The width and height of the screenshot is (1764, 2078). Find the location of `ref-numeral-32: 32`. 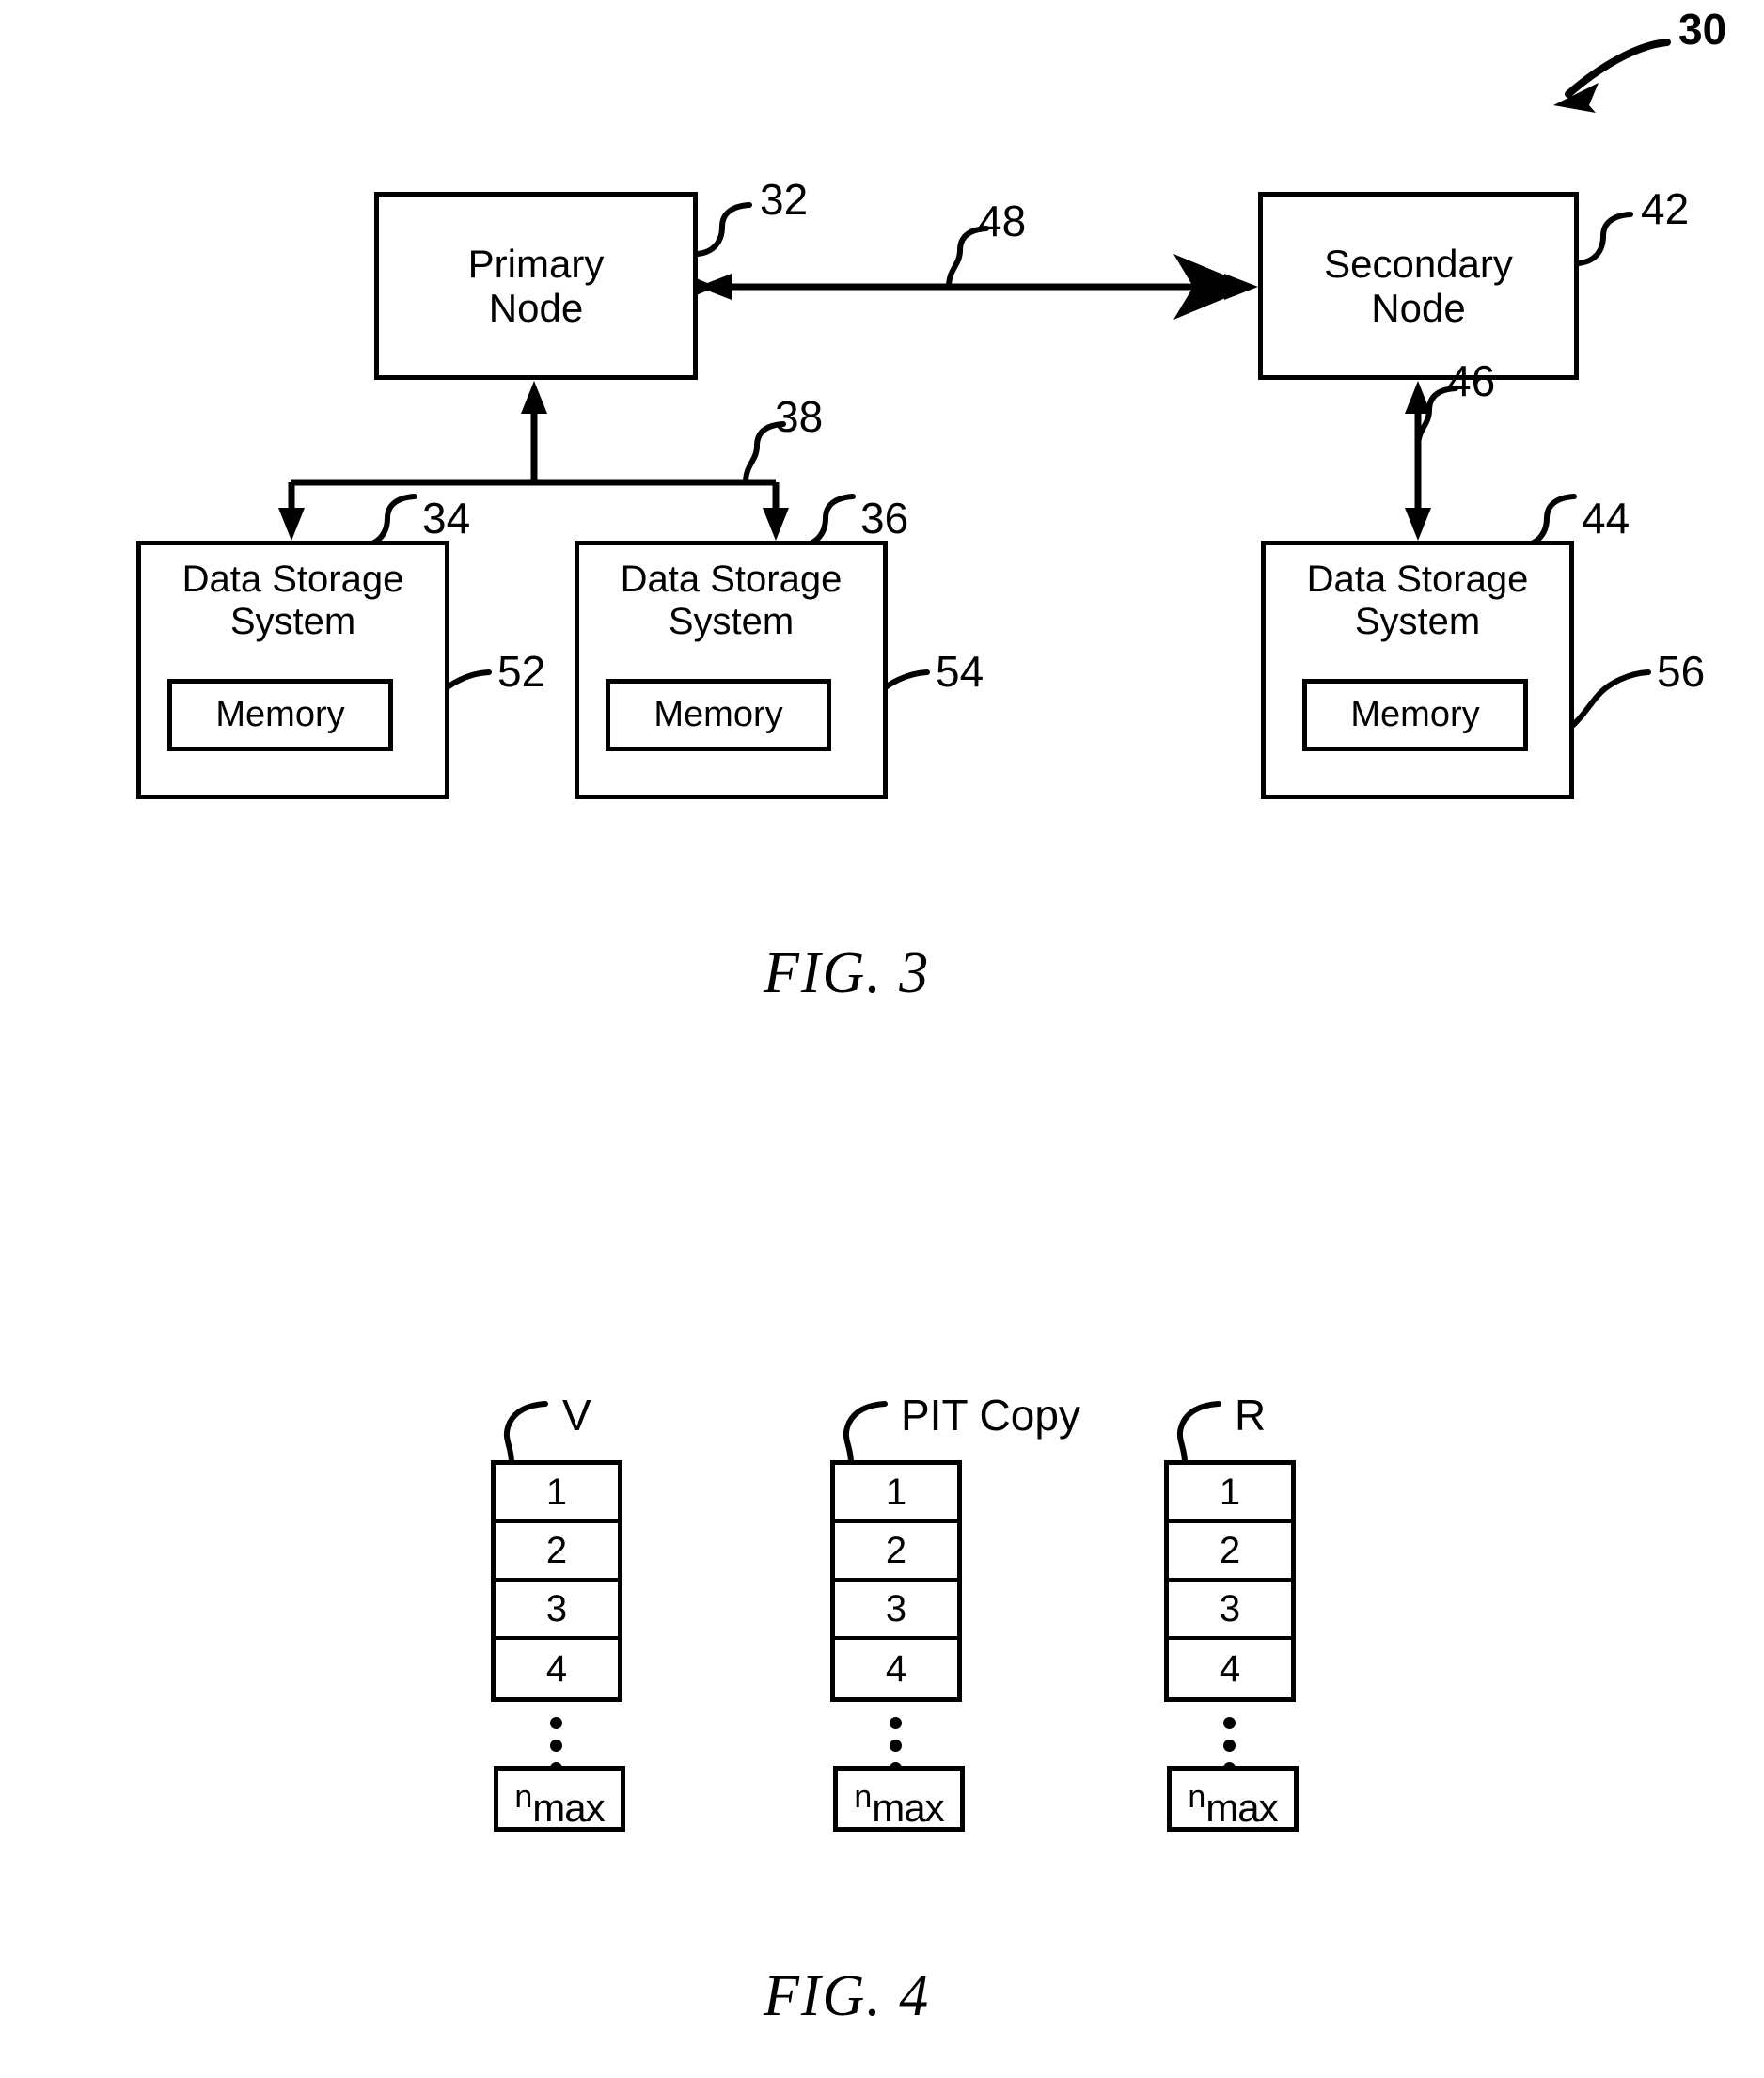

ref-numeral-32: 32 is located at coordinates (785, 199).